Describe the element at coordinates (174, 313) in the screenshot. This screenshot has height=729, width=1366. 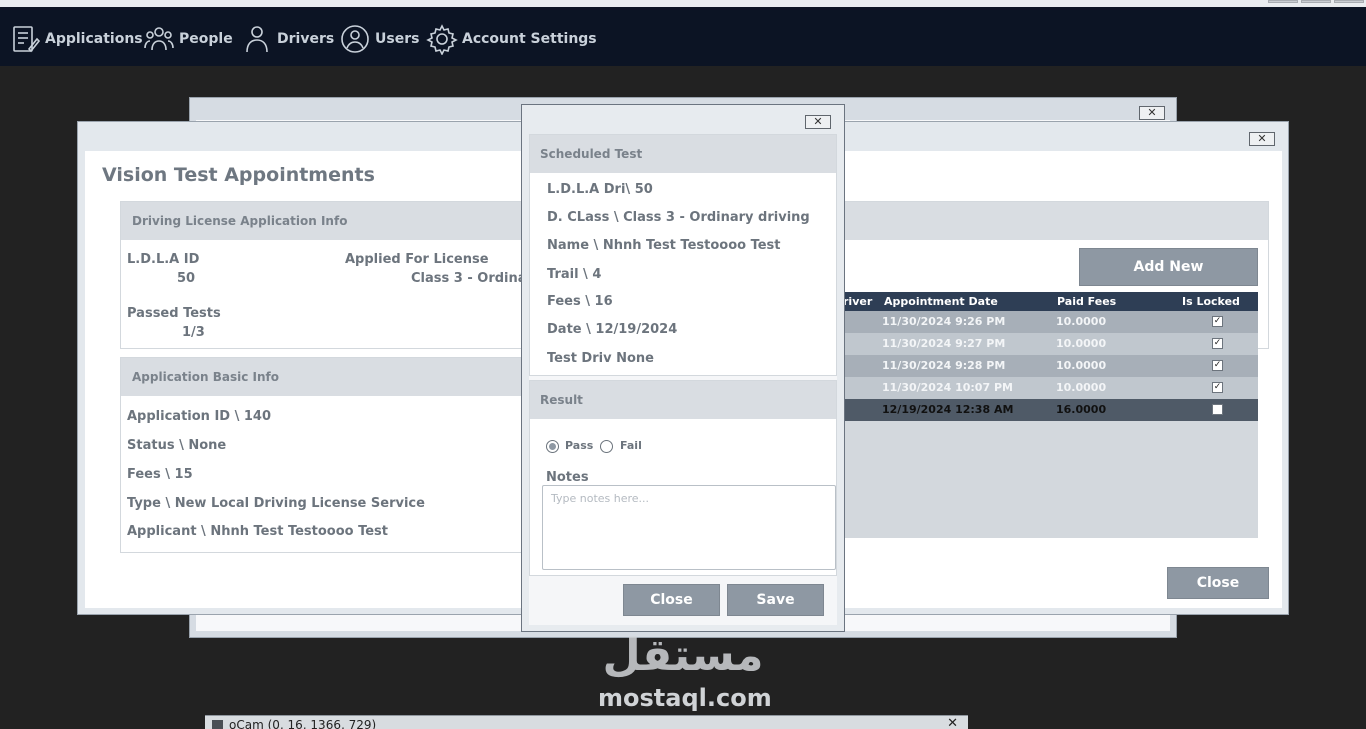
I see `passed-tests-label: Passed Tests` at that location.